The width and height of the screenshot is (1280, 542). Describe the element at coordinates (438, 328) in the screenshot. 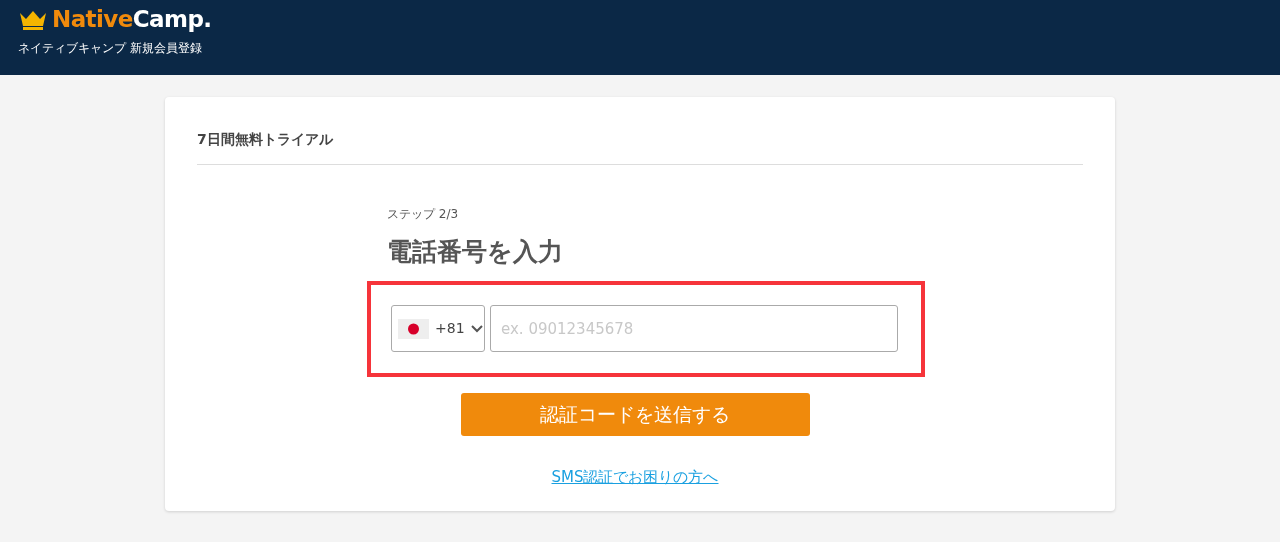

I see `country-code-select: +81` at that location.